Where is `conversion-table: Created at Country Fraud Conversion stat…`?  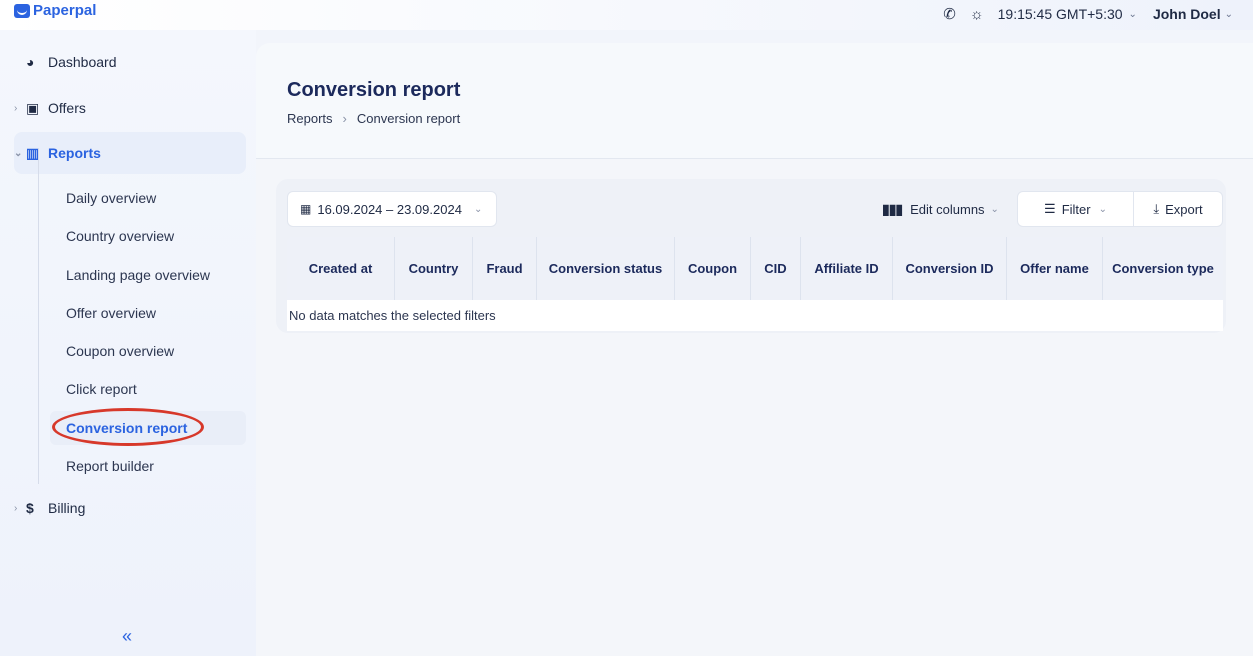
conversion-table: Created at Country Fraud Conversion stat… is located at coordinates (755, 284).